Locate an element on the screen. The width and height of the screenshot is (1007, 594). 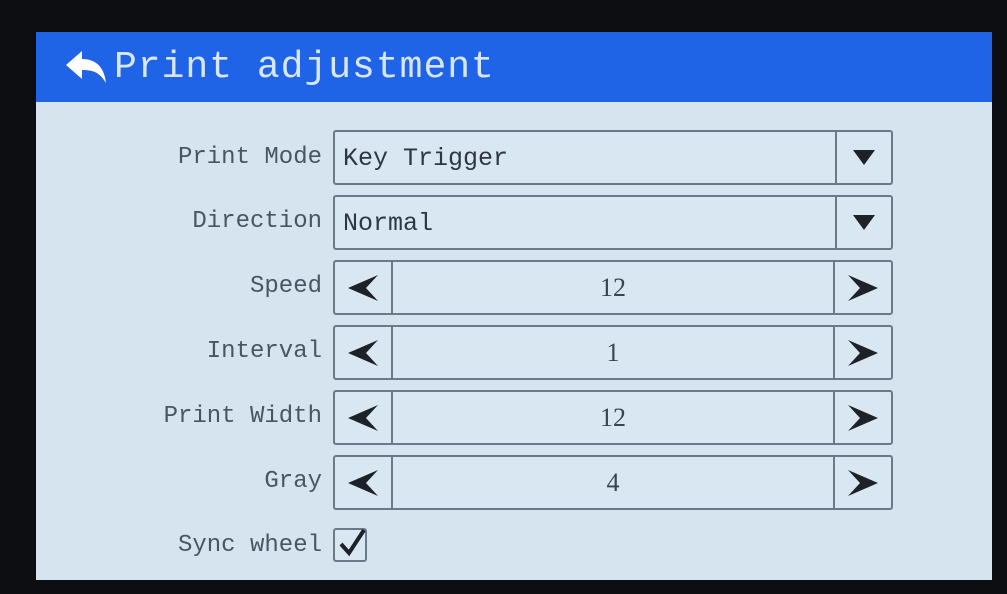
checkmark-icon is located at coordinates (352, 542).